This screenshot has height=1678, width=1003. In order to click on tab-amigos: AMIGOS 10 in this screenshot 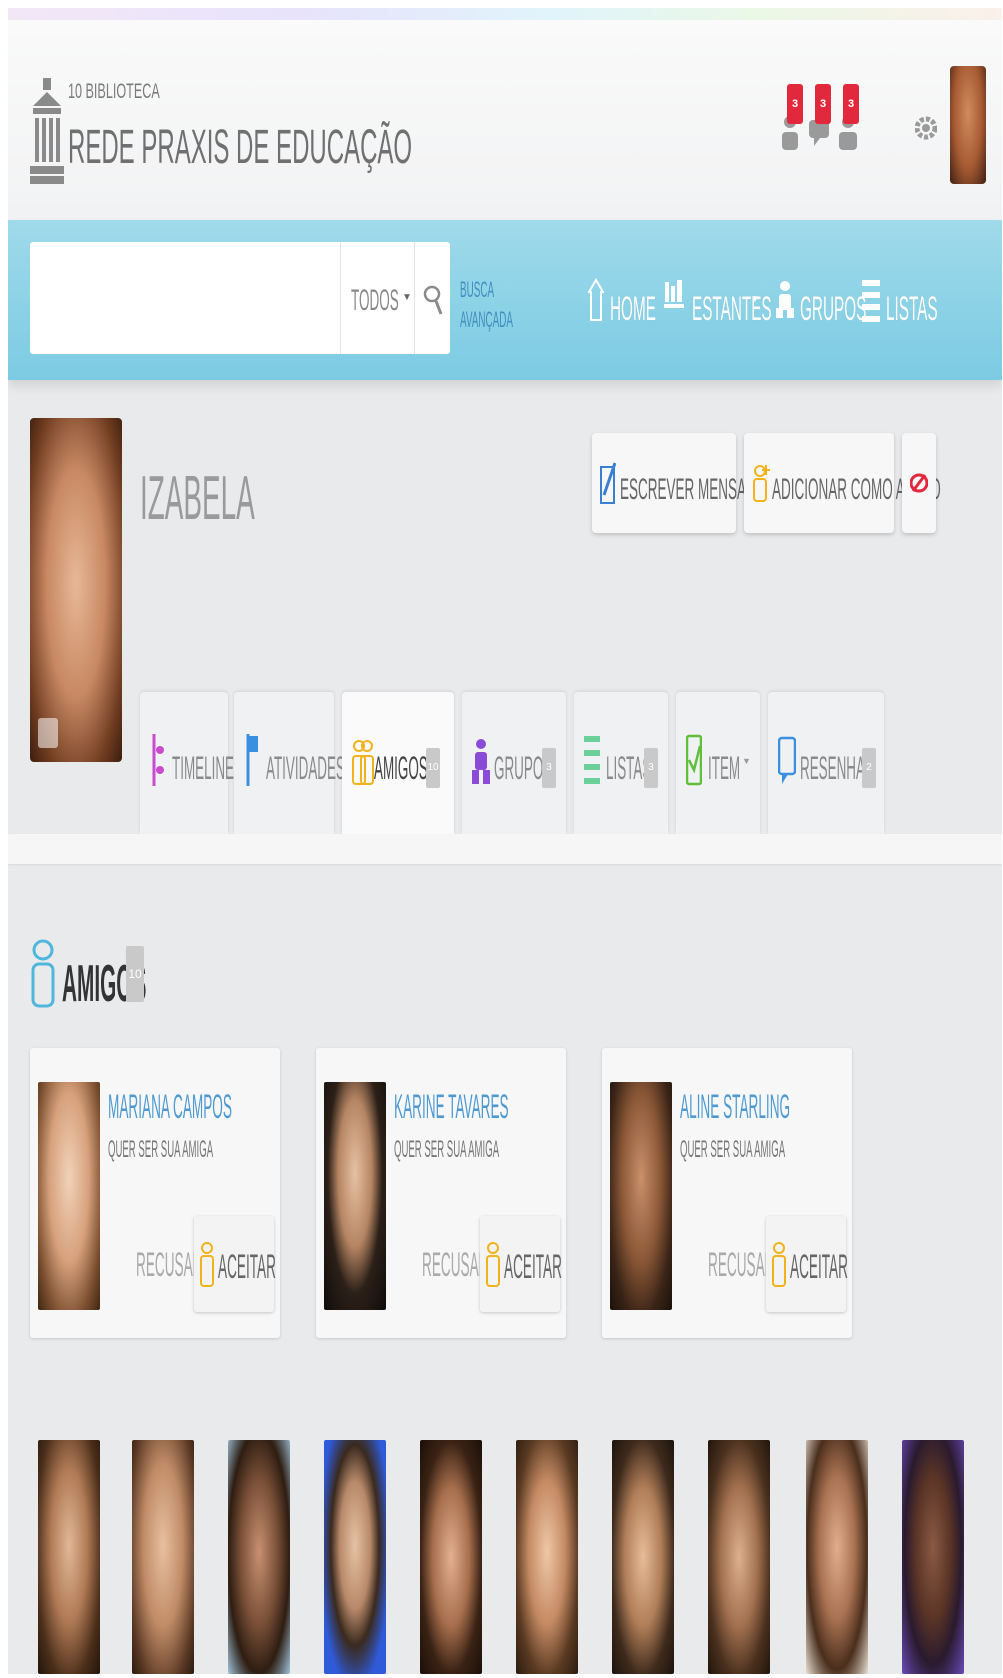, I will do `click(398, 763)`.